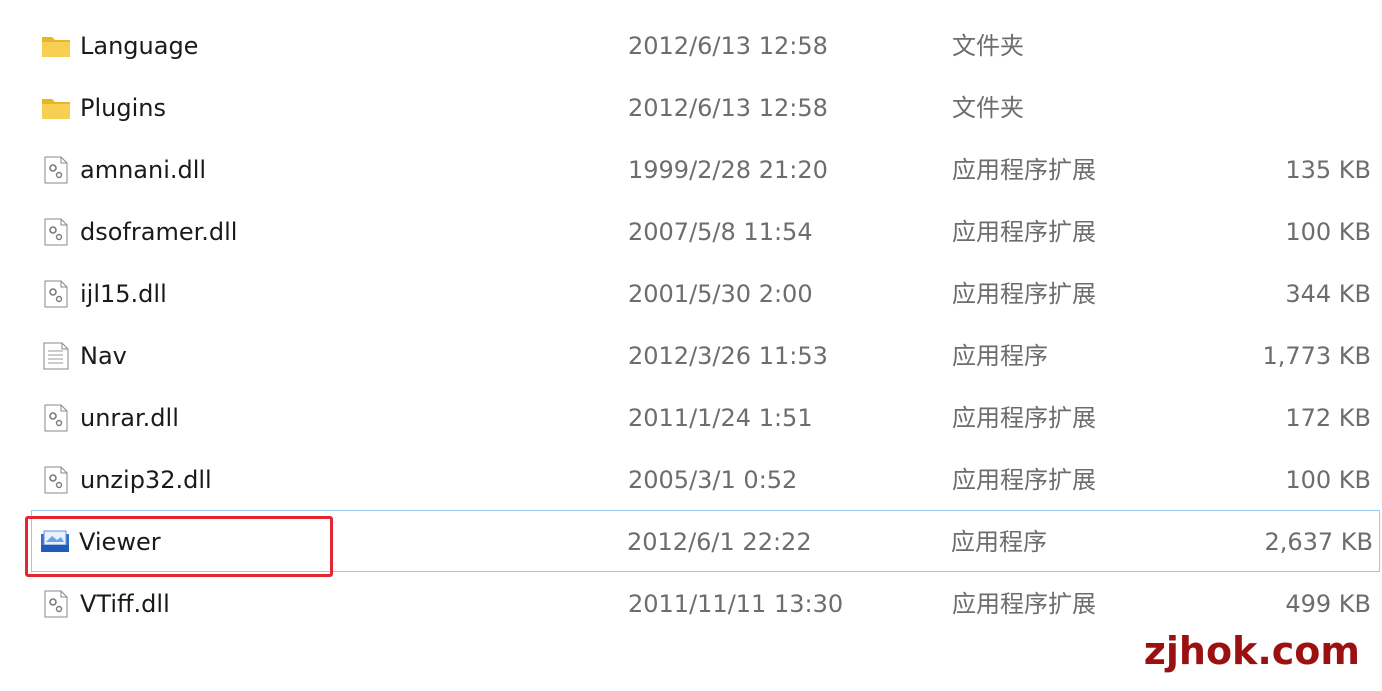  Describe the element at coordinates (713, 480) in the screenshot. I see `file-date: 2005/3/1 0:52` at that location.